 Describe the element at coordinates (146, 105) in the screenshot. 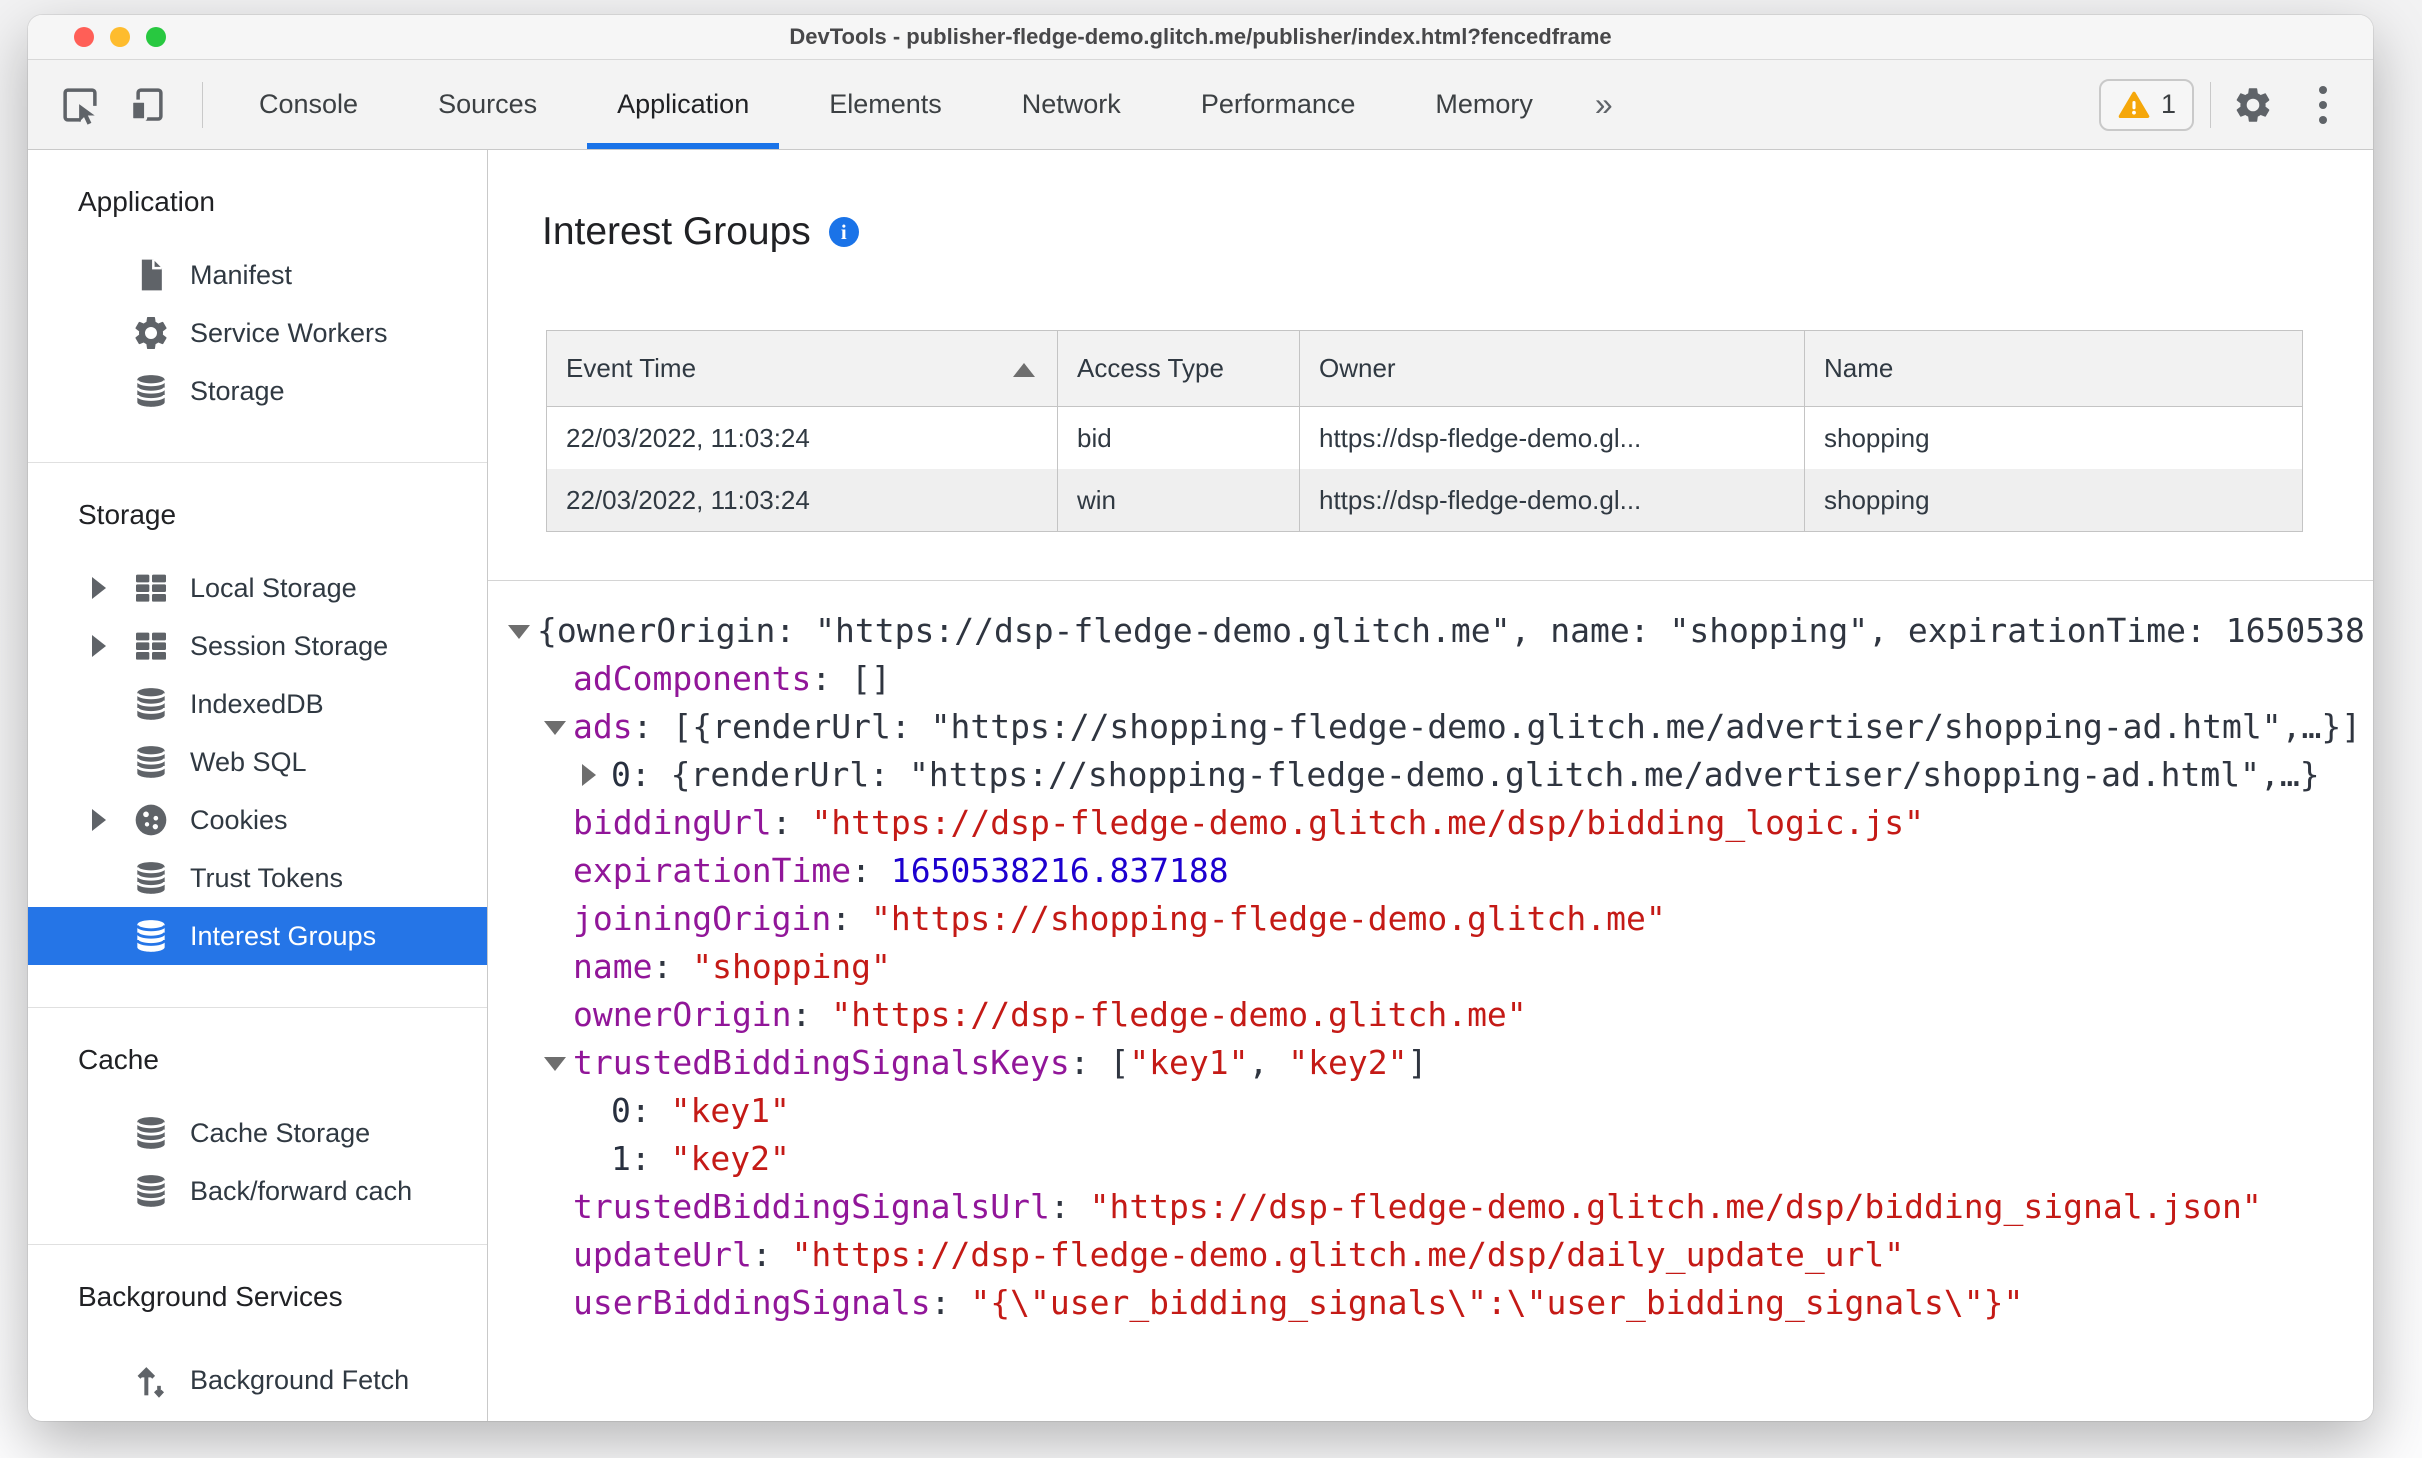

I see `device-toolbar-icon` at that location.